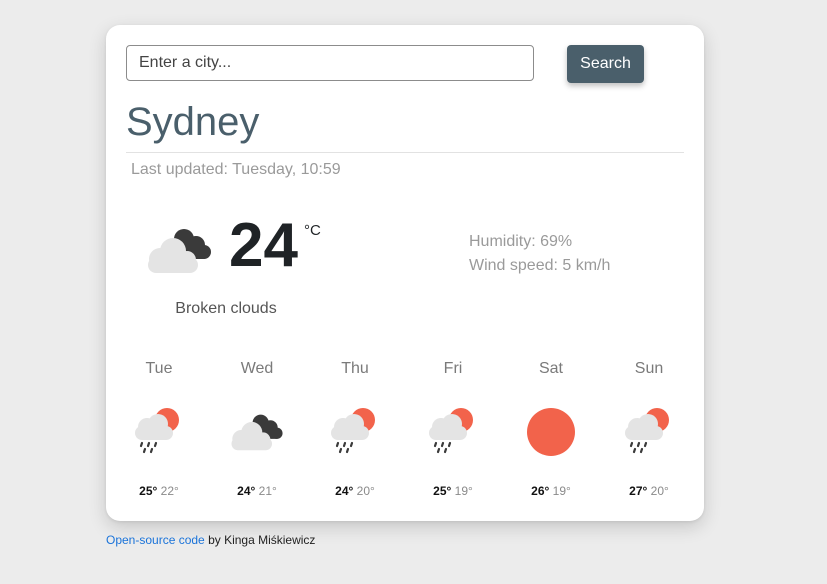 The width and height of the screenshot is (827, 584). Describe the element at coordinates (355, 368) in the screenshot. I see `forecast-day-name: Thu` at that location.